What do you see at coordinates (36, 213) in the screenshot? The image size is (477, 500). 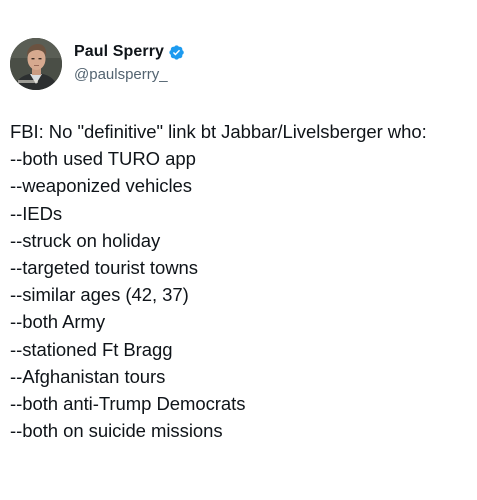 I see `tweet-line: --IEDs` at bounding box center [36, 213].